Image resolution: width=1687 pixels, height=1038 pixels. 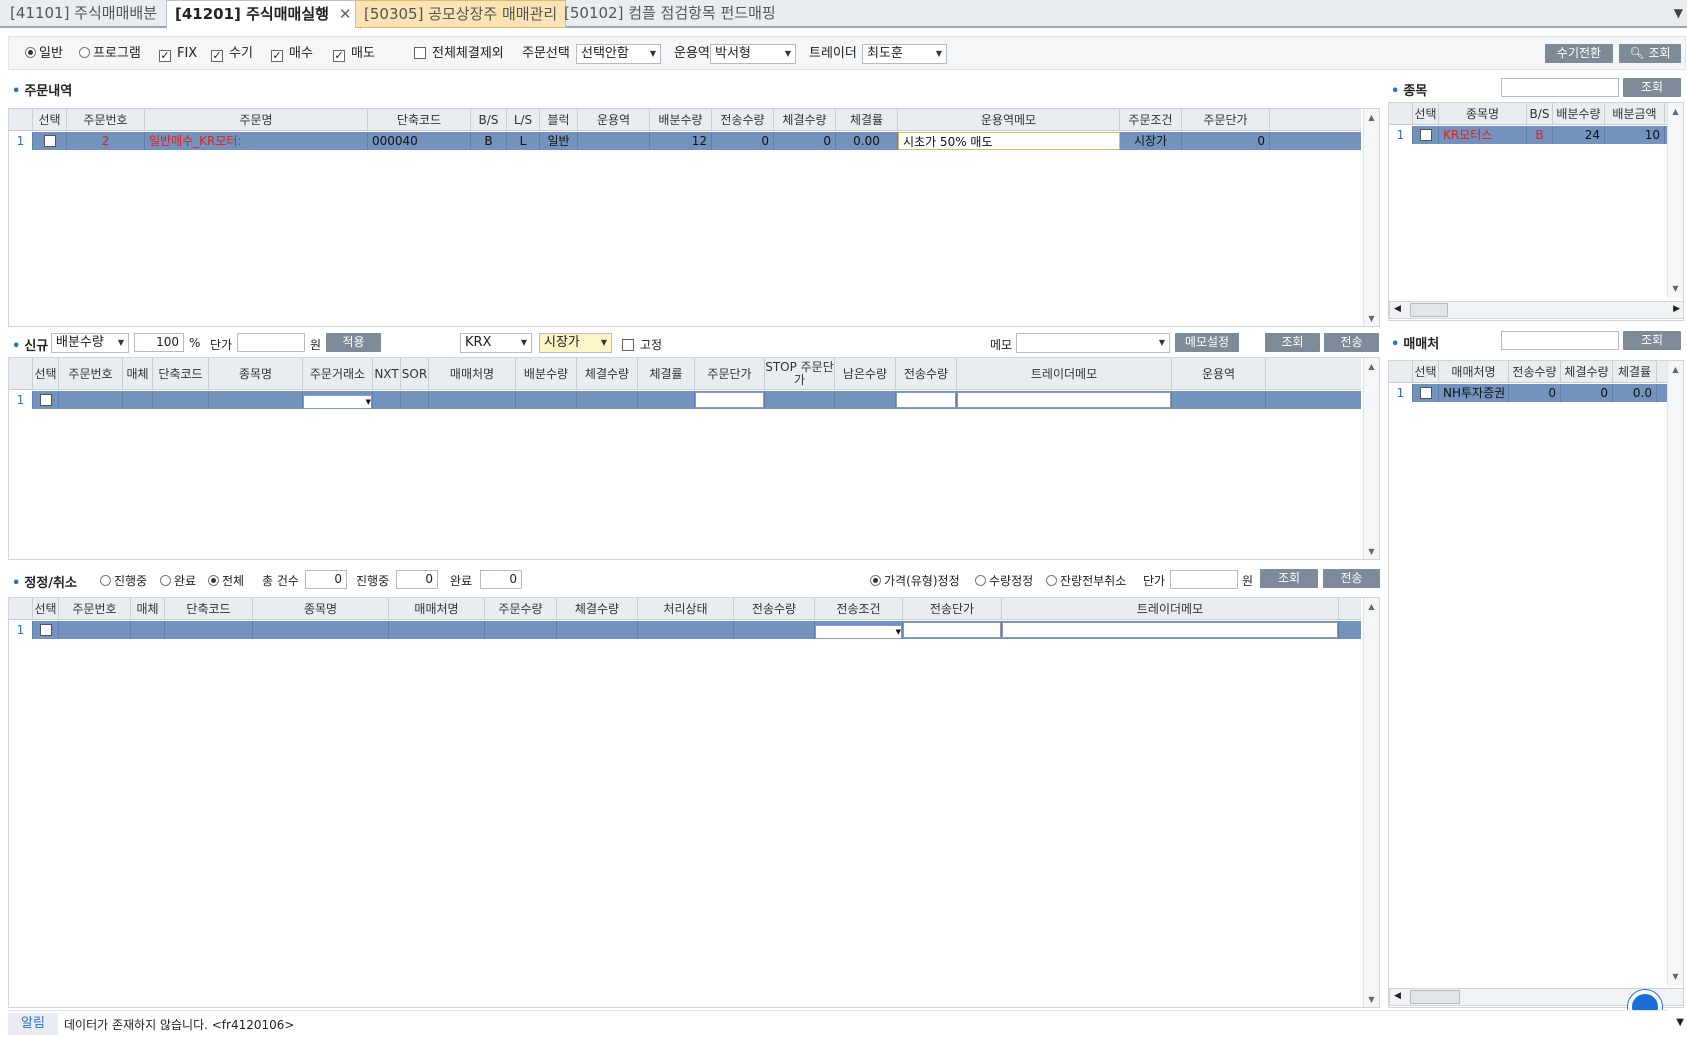 What do you see at coordinates (685, 630) in the screenshot?
I see `table-row: 1 ▼` at bounding box center [685, 630].